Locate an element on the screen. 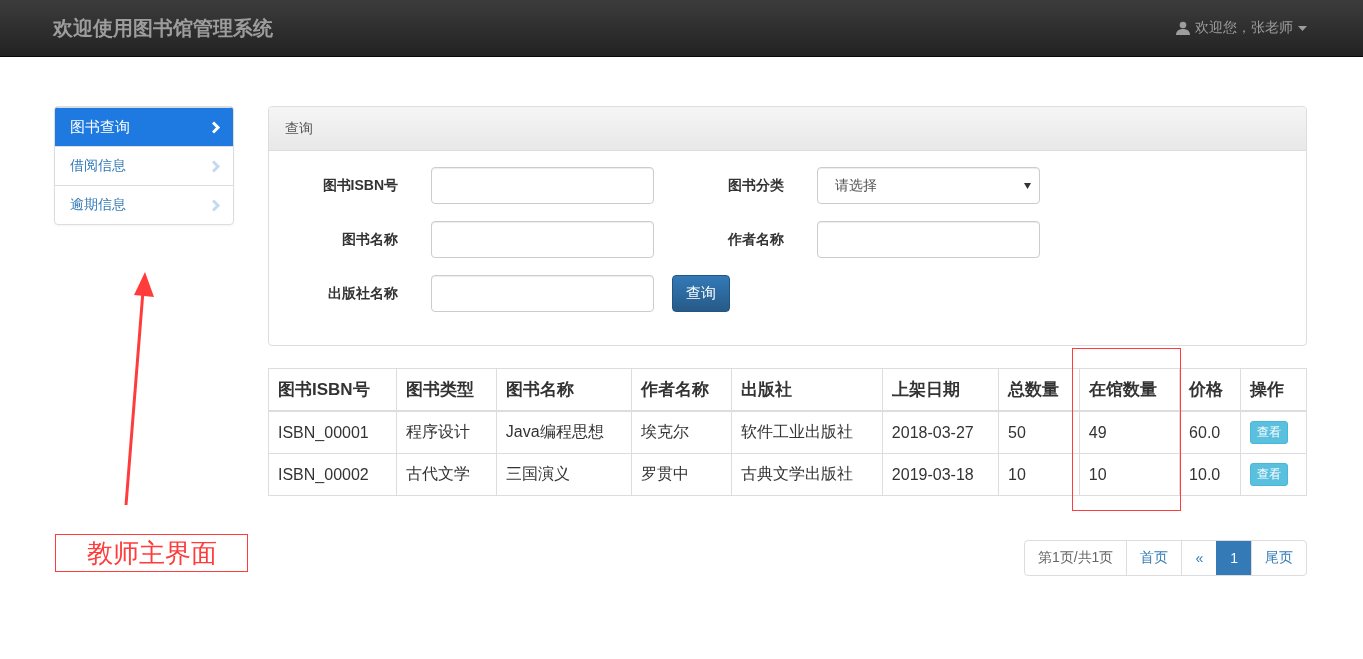 Image resolution: width=1363 pixels, height=659 pixels. column-header: 作者名称 is located at coordinates (681, 389).